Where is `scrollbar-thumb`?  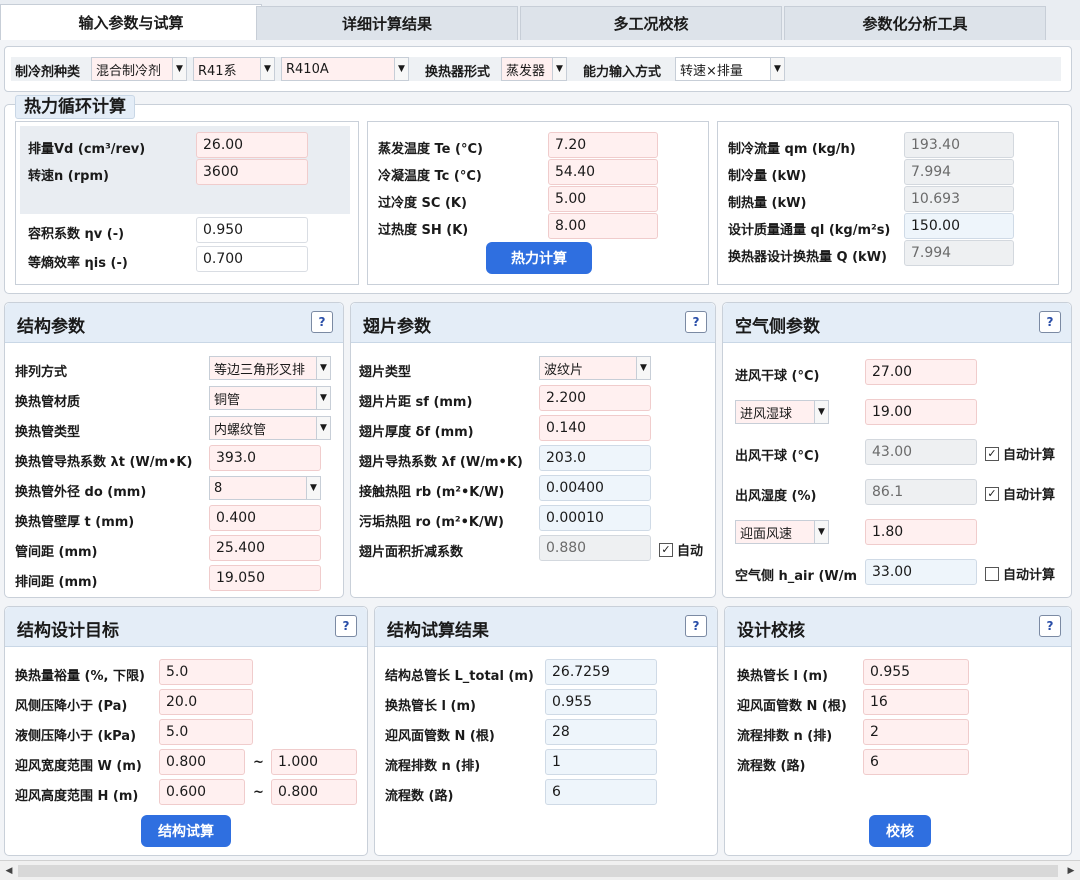 scrollbar-thumb is located at coordinates (538, 871).